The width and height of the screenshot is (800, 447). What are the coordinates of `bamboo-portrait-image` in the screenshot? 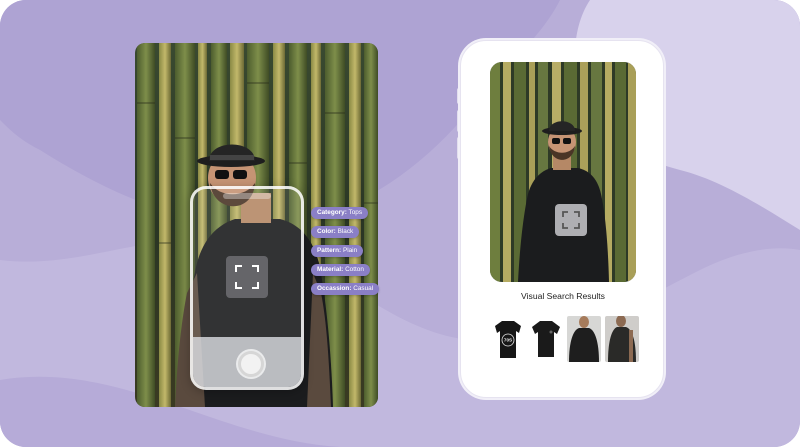 It's located at (563, 172).